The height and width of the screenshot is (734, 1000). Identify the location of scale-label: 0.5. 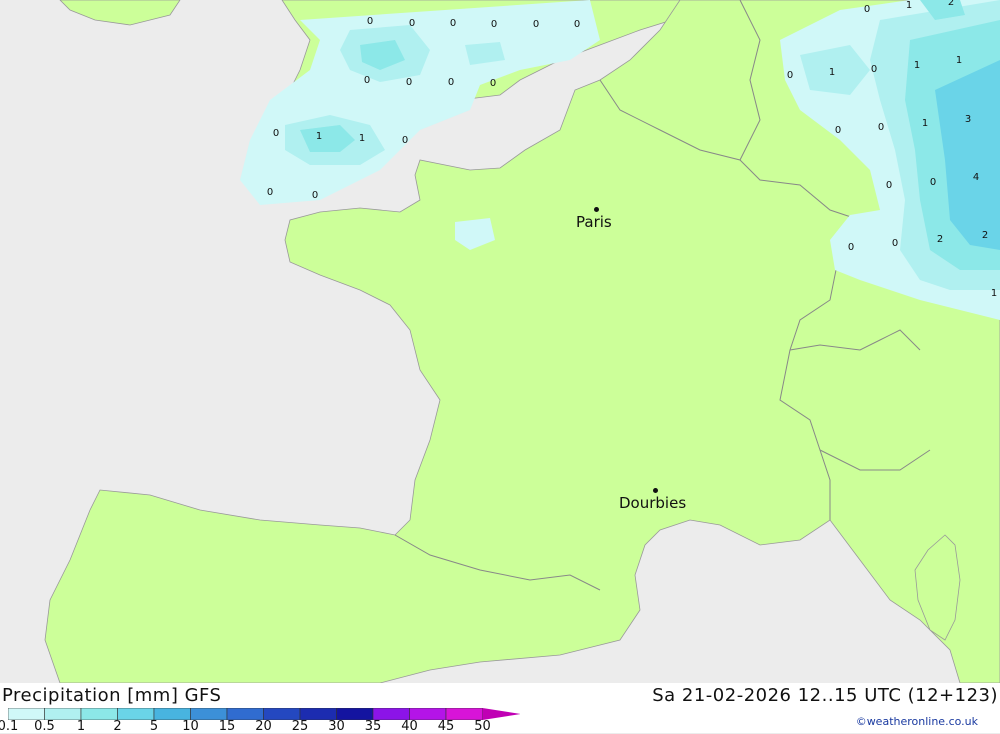
(44, 726).